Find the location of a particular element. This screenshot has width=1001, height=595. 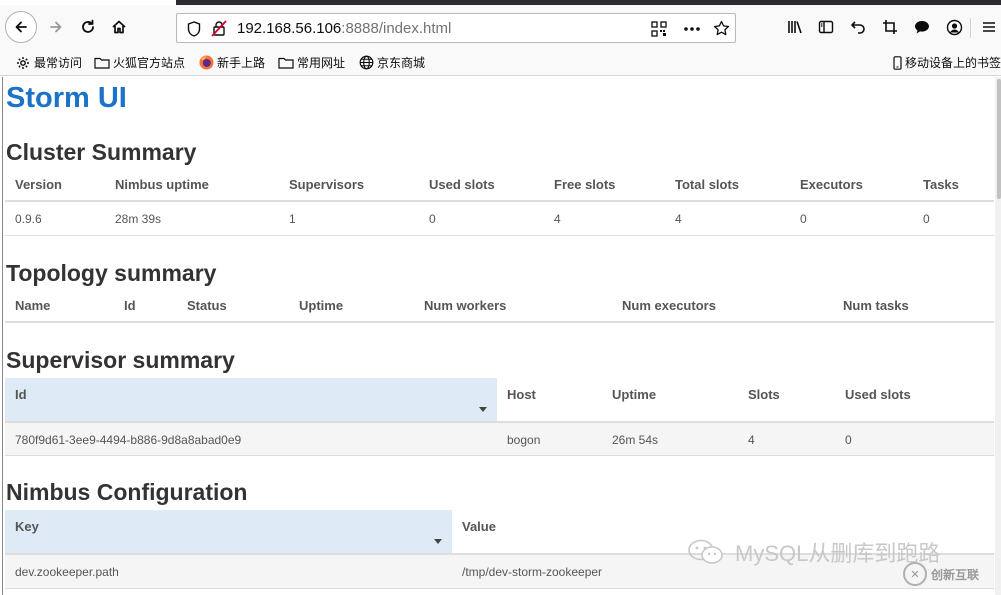

bookmark-common-sites: 常用网址 is located at coordinates (311, 62).